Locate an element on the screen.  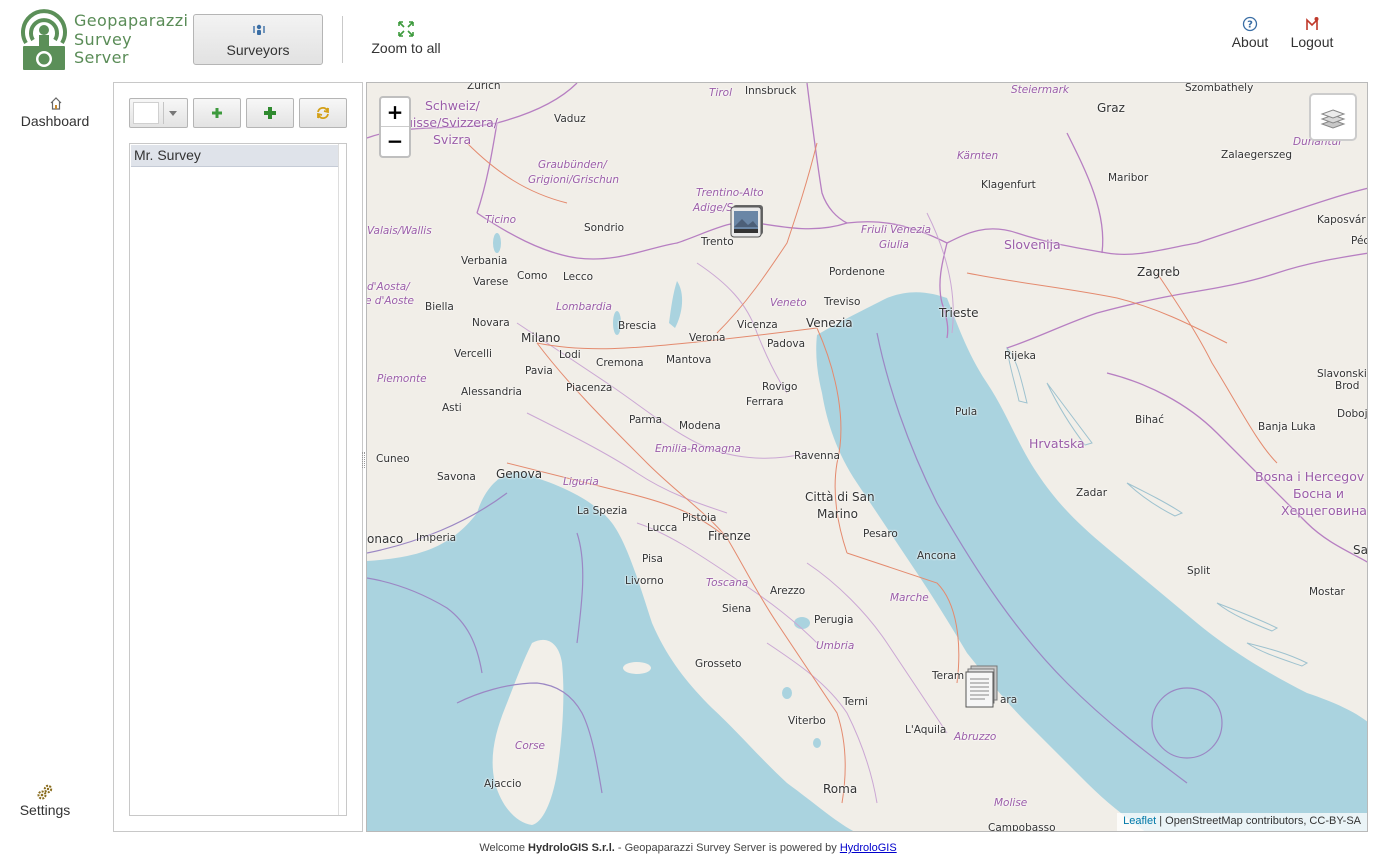
dashboard-label: Dashboard is located at coordinates (55, 121).